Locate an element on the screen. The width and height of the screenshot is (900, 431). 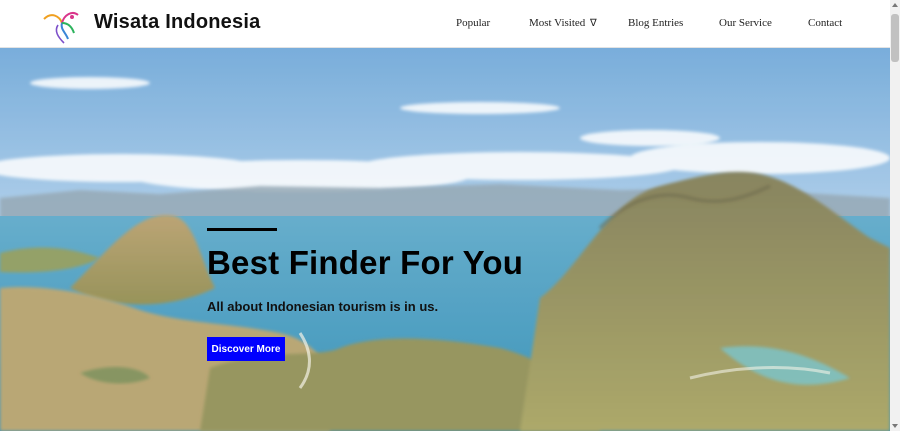
nav-contact-label: Contact is located at coordinates (825, 23).